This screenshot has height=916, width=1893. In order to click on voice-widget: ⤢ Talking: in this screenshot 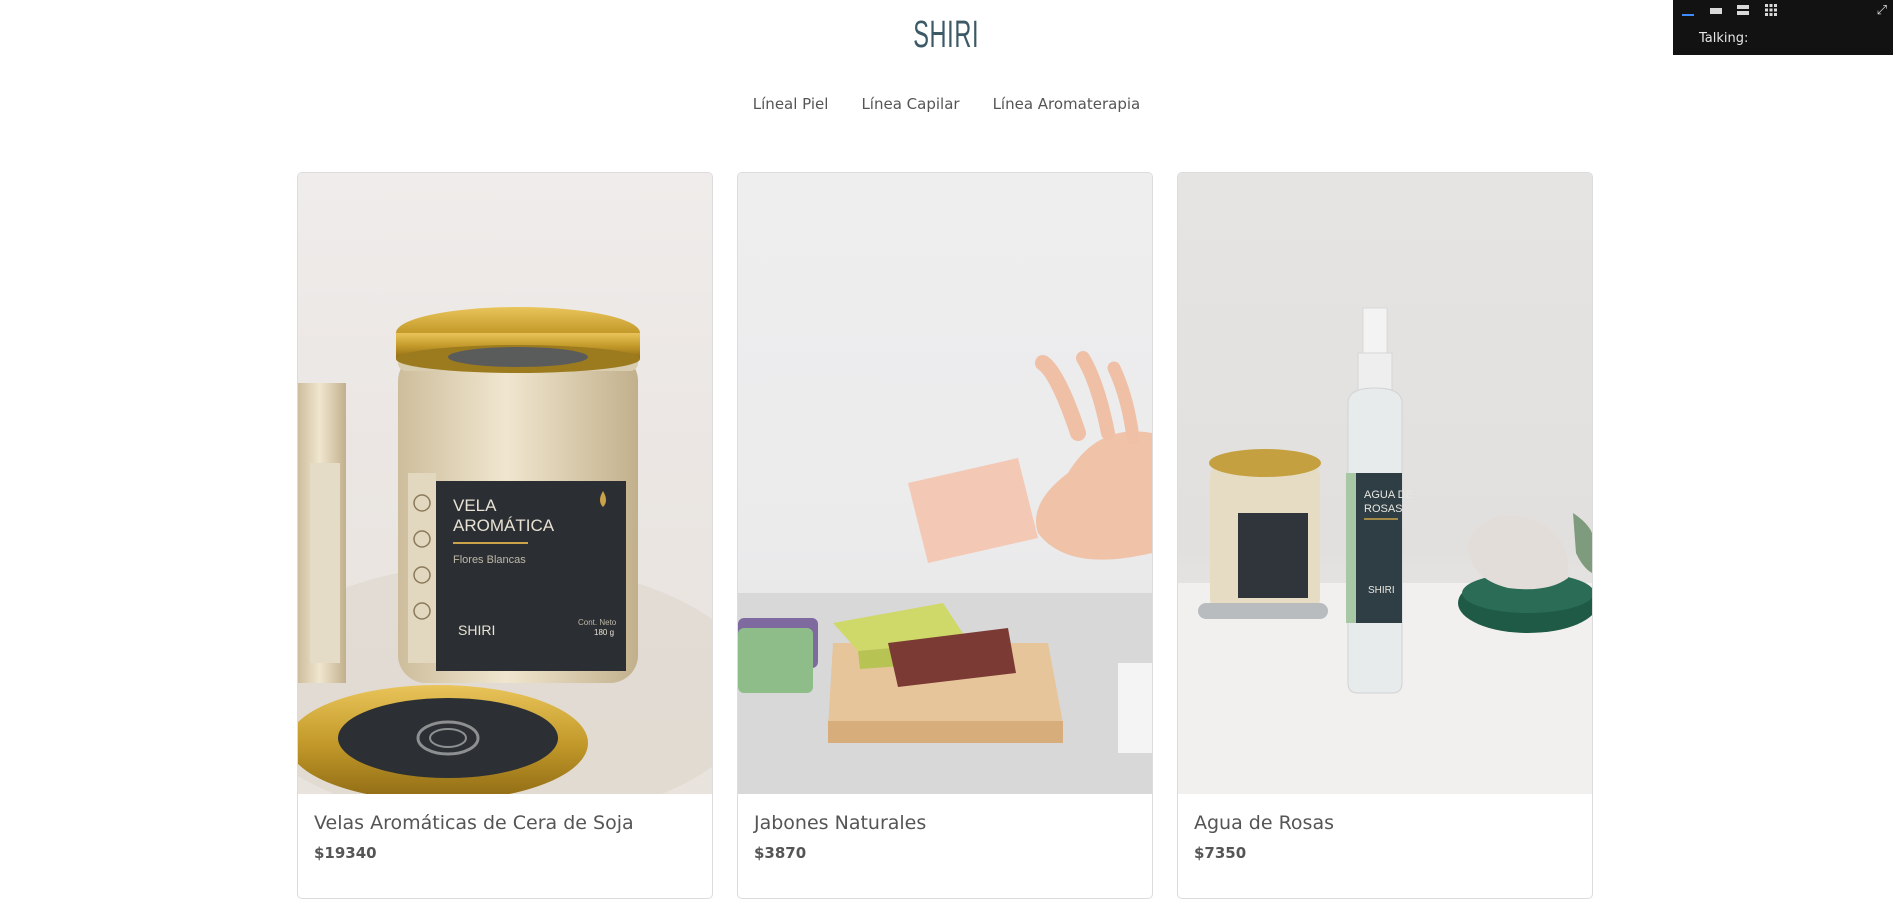, I will do `click(1783, 27)`.